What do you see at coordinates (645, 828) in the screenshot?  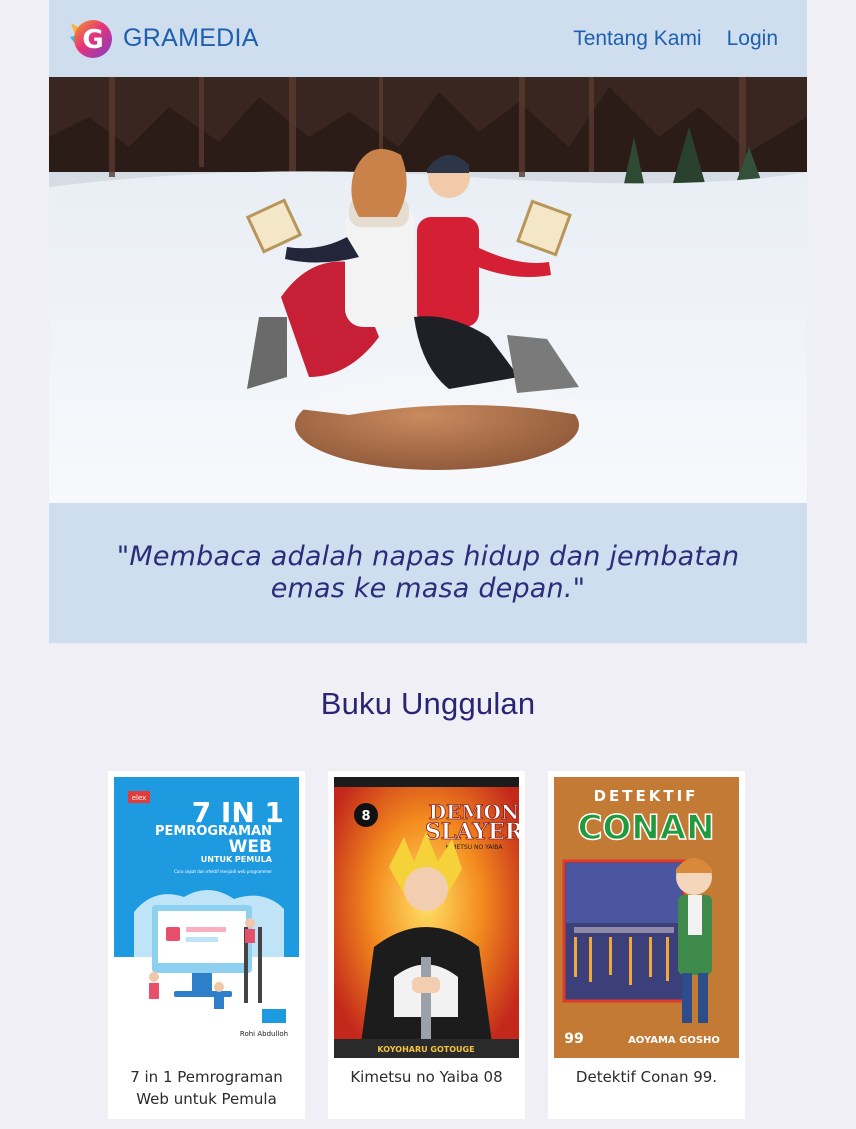 I see `svg-text: CONAN` at bounding box center [645, 828].